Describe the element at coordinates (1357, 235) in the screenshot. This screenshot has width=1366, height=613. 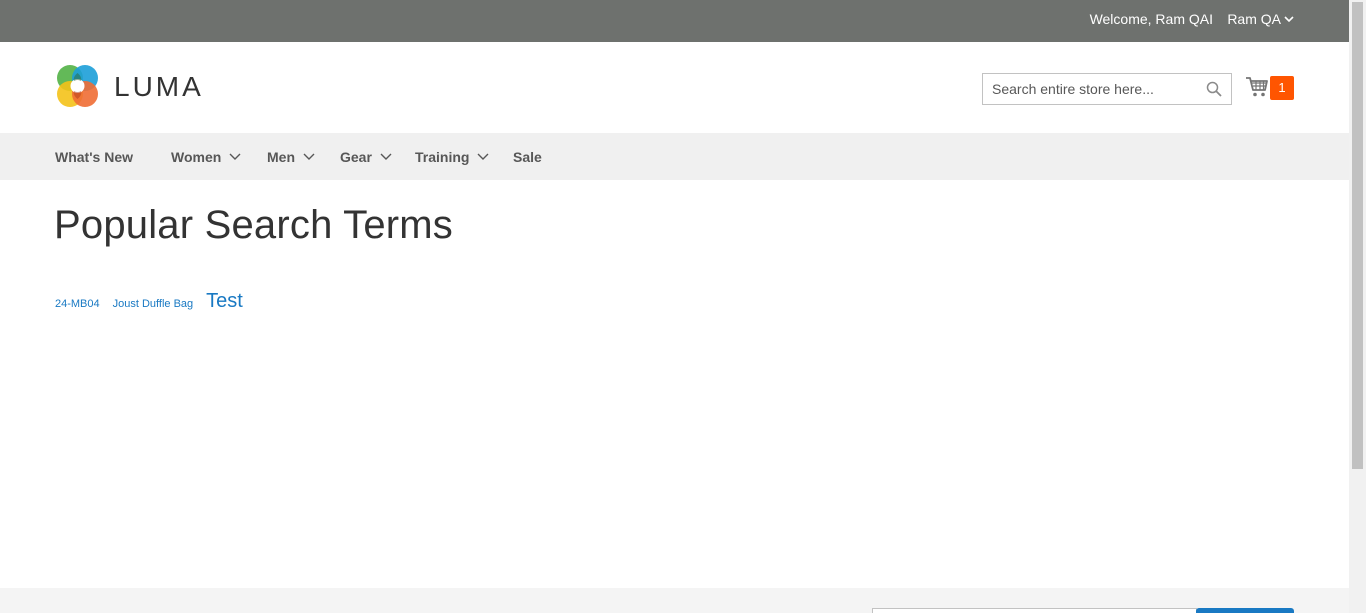
I see `scrollbar-thumb` at that location.